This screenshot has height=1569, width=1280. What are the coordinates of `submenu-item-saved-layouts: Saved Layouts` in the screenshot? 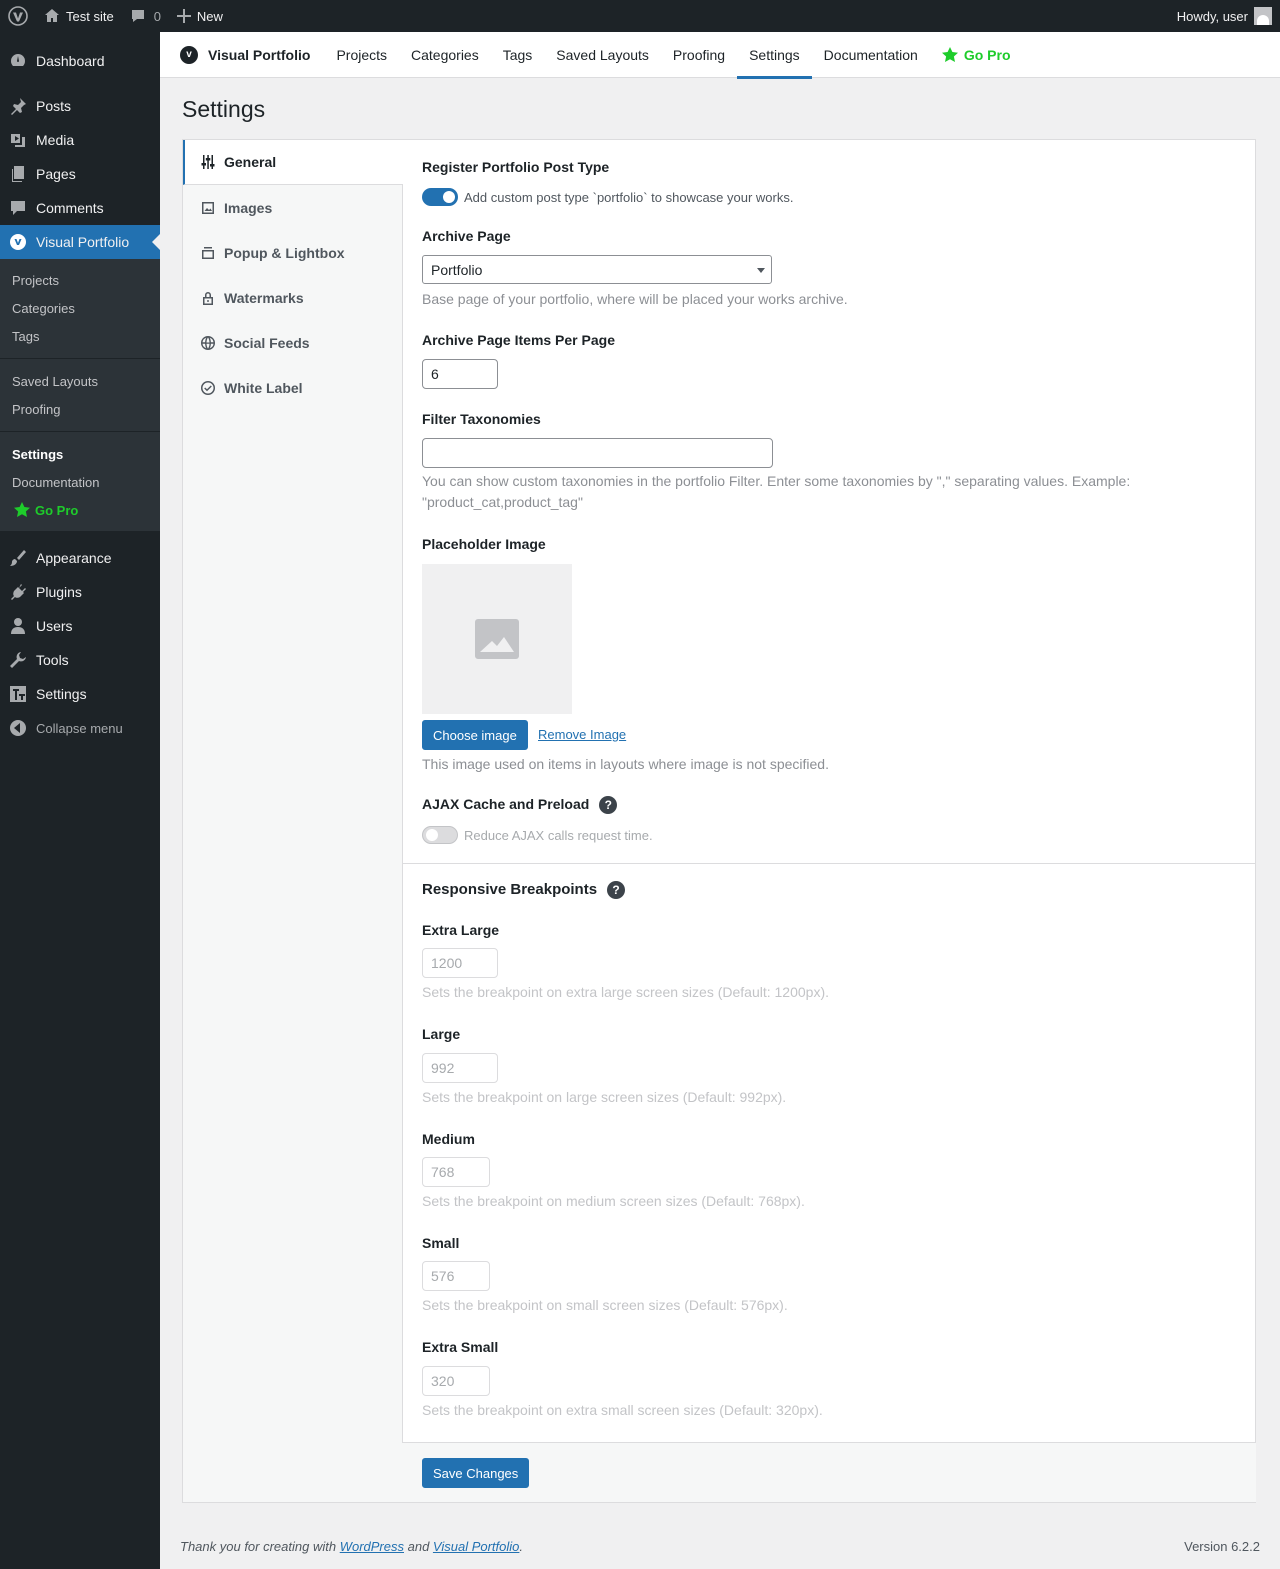 It's located at (80, 381).